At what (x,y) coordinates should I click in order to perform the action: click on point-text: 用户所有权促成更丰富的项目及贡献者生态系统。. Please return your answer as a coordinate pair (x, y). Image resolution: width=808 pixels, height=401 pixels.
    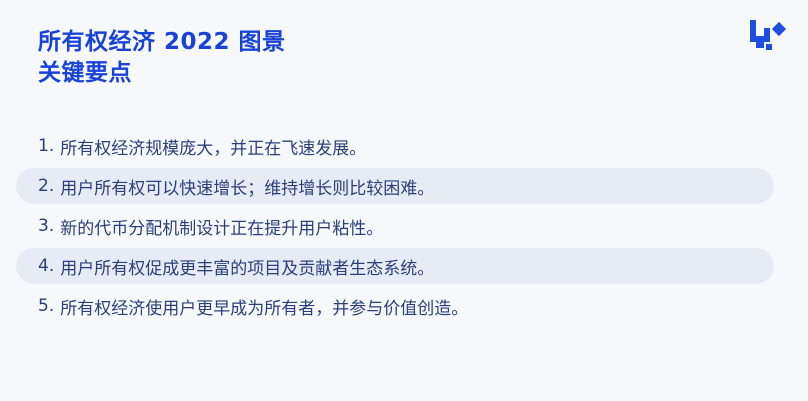
    Looking at the image, I should click on (247, 268).